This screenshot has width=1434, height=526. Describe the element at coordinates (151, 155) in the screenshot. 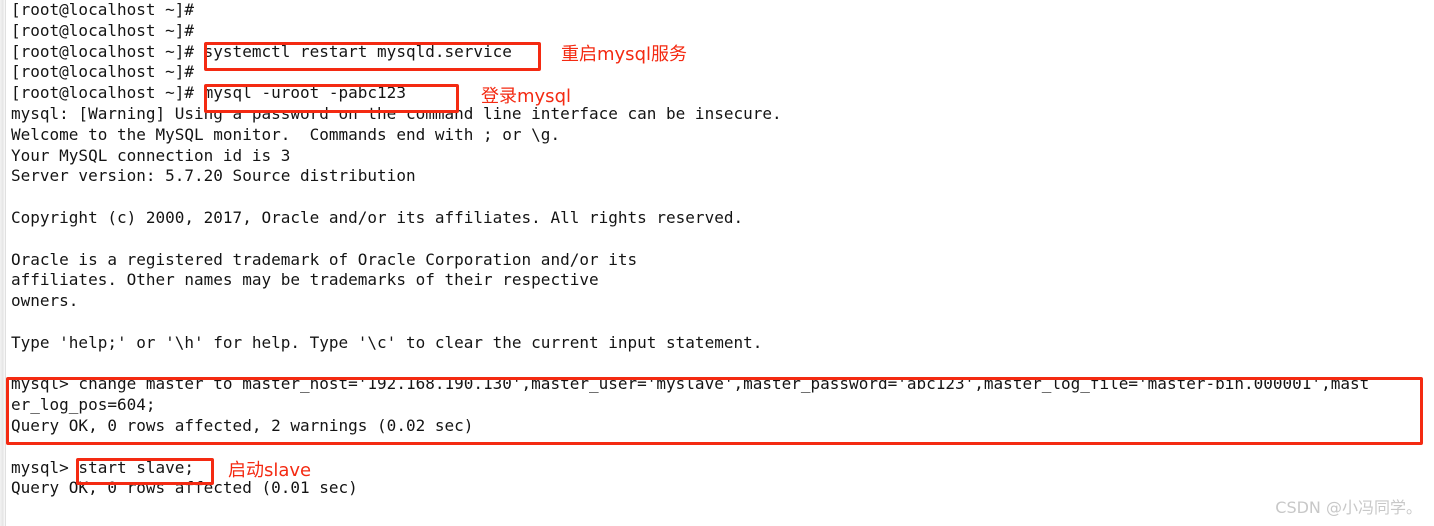

I see `terminal-line: Your MySQL connection id is 3` at that location.